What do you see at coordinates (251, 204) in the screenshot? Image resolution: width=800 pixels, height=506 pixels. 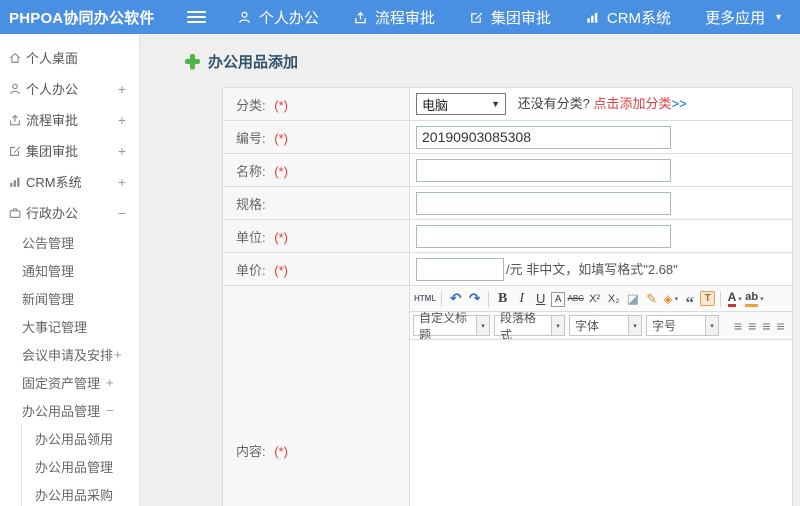 I see `spec-label: 规格:` at bounding box center [251, 204].